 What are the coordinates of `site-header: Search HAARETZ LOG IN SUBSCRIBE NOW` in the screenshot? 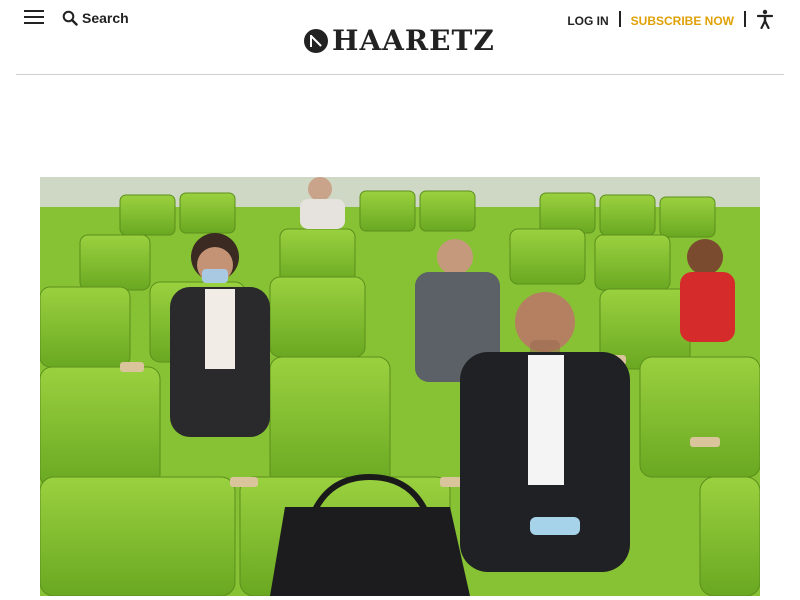 It's located at (400, 37).